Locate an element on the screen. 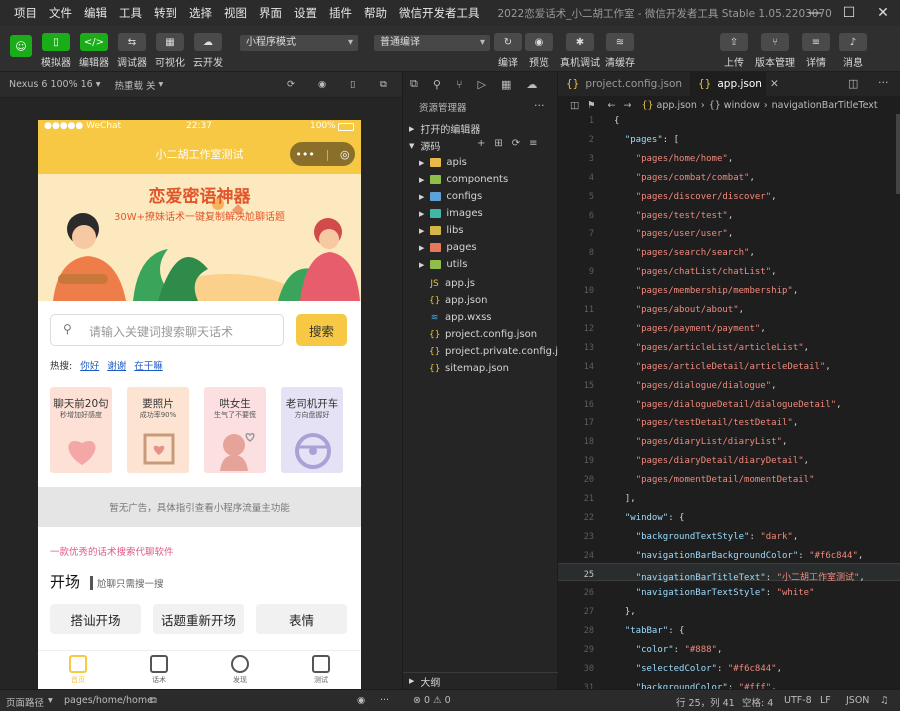  search-icon: ⚲ is located at coordinates (437, 84).